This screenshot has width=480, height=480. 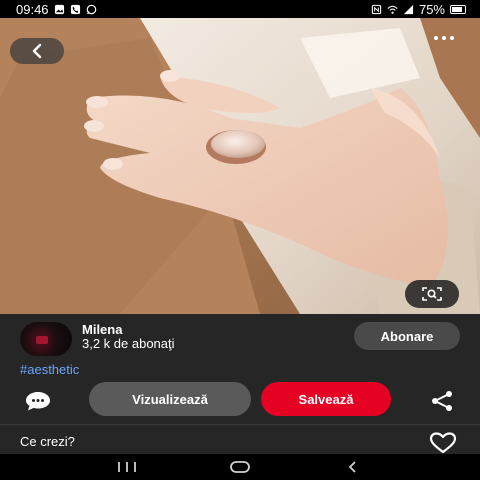 What do you see at coordinates (326, 399) in the screenshot?
I see `save-button: Salvează` at bounding box center [326, 399].